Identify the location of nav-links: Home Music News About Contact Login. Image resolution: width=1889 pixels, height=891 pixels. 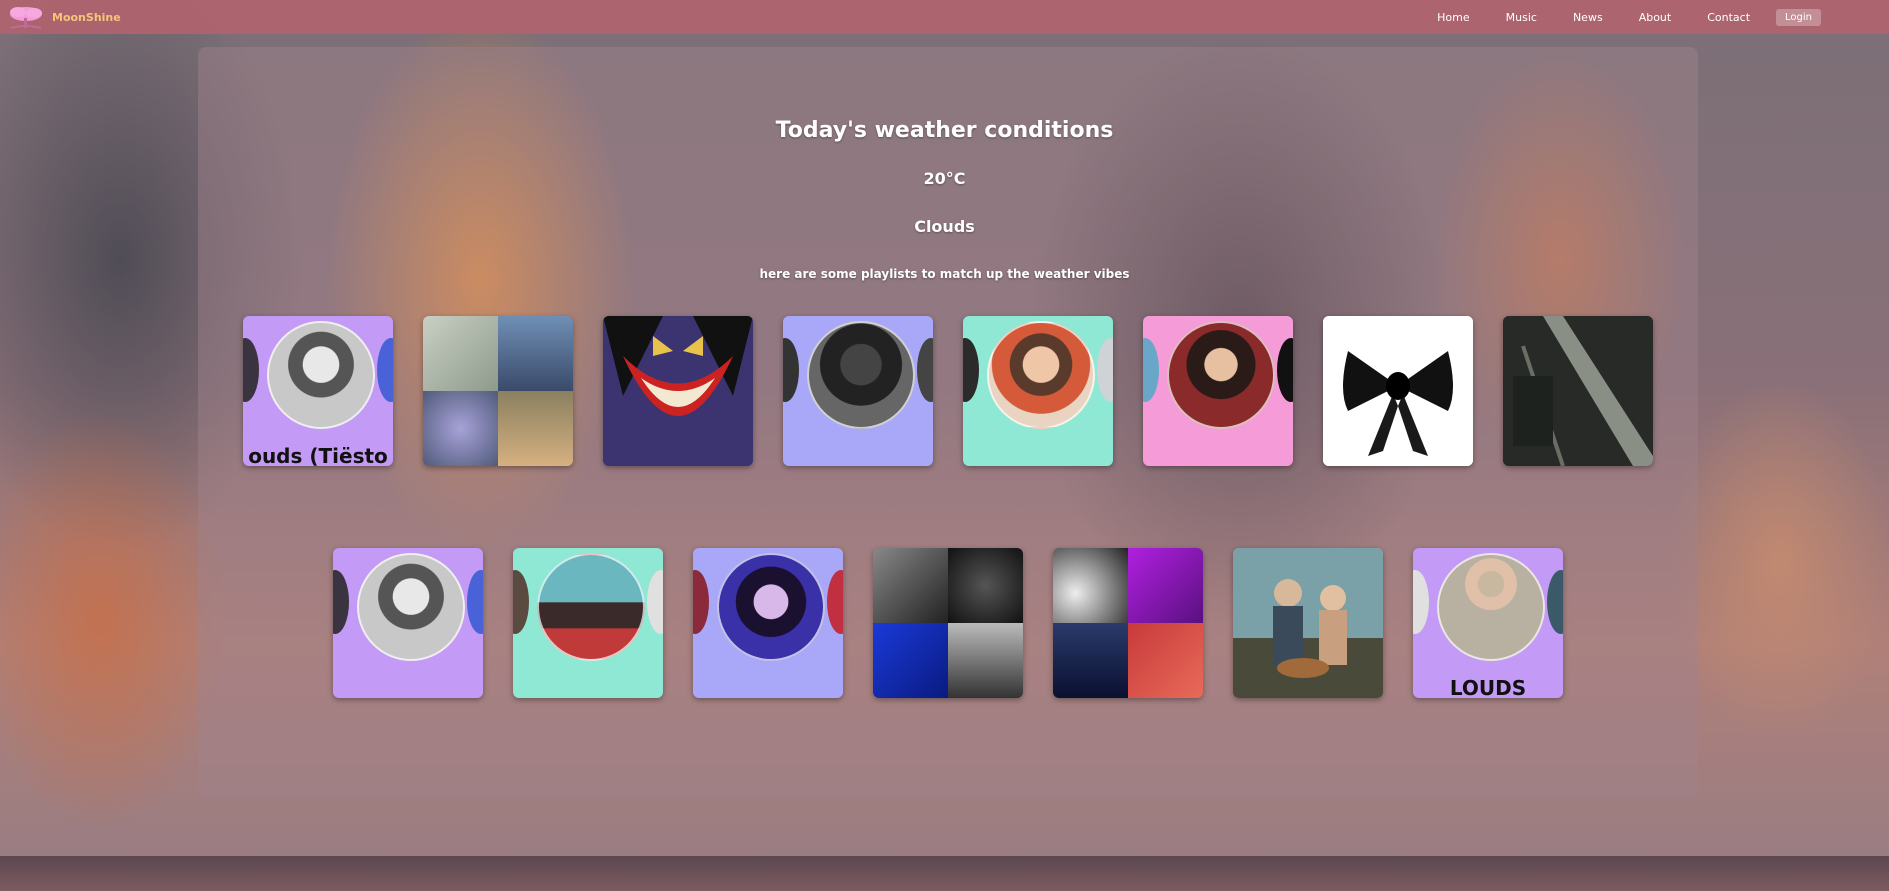
(1620, 17).